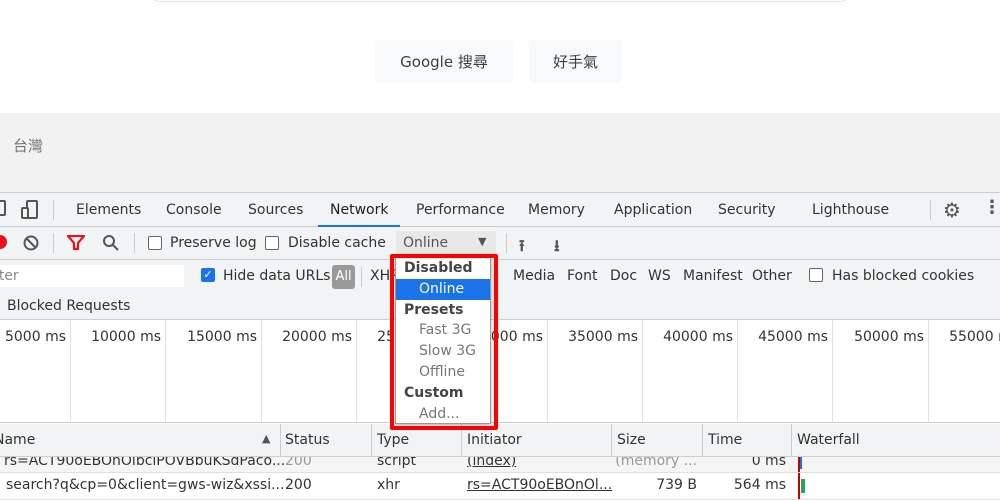  What do you see at coordinates (92, 276) in the screenshot?
I see `filter-input: Filter` at bounding box center [92, 276].